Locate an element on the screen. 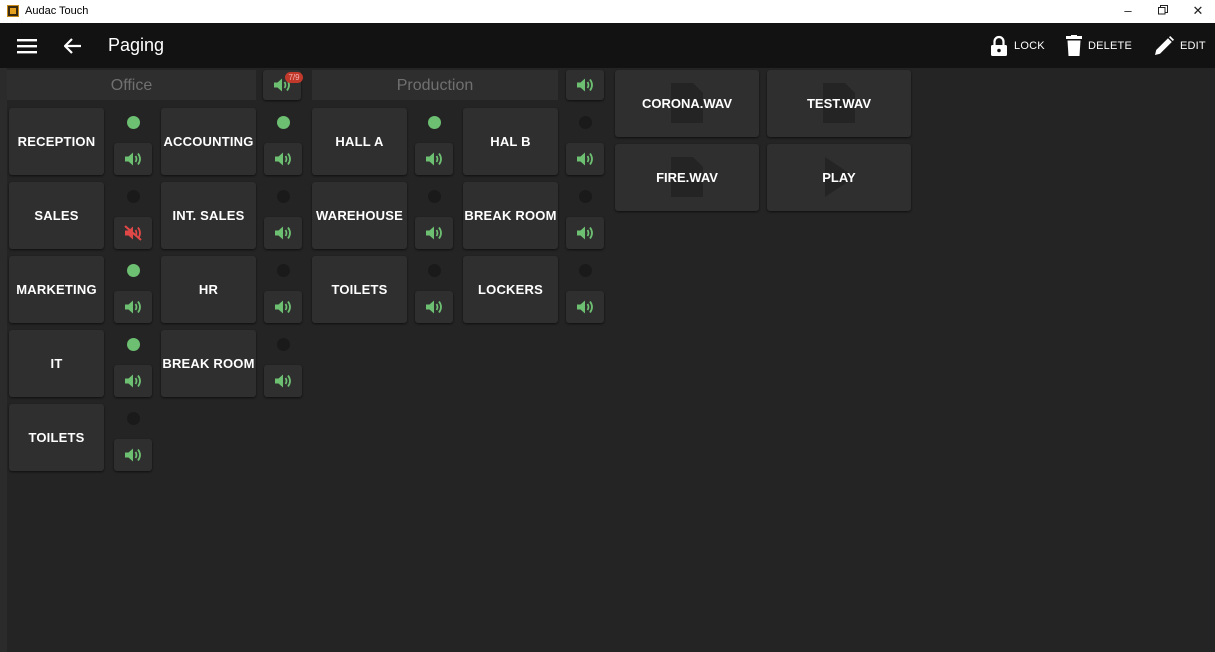  zone-int-sales-volume-button is located at coordinates (283, 233).